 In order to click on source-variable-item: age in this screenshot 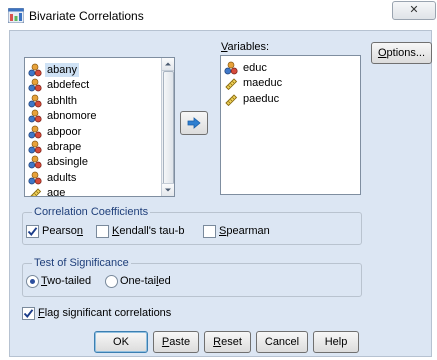, I will do `click(99, 191)`.